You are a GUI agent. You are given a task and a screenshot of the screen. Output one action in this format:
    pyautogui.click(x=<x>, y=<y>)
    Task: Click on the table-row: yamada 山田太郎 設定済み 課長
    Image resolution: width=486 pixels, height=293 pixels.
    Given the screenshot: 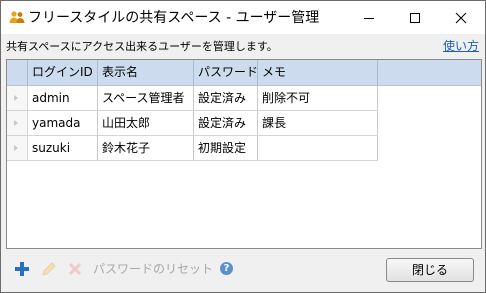 What is the action you would take?
    pyautogui.click(x=192, y=123)
    